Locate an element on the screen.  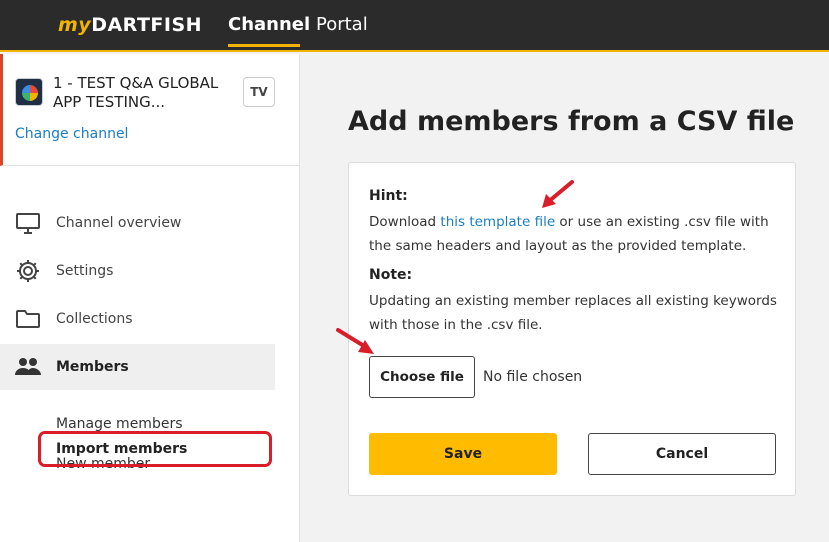
change-channel-link: Change channel is located at coordinates (71, 134).